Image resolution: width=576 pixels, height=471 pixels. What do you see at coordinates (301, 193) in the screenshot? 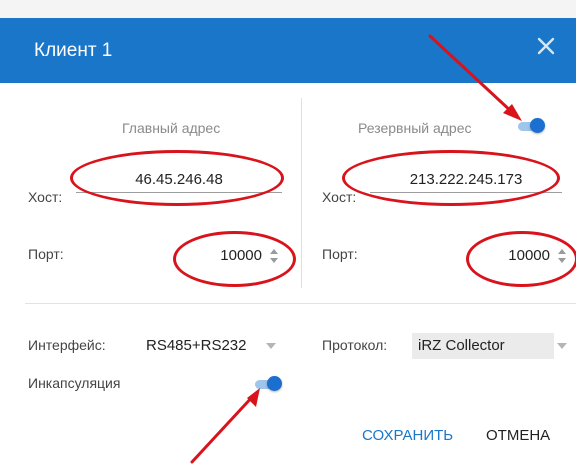
I see `column-divider` at bounding box center [301, 193].